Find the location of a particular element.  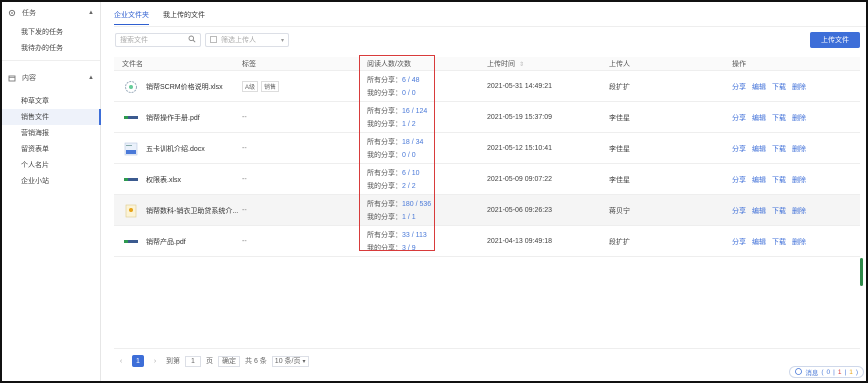

sidebar-group-content: 内容 ▲ is located at coordinates (51, 78).